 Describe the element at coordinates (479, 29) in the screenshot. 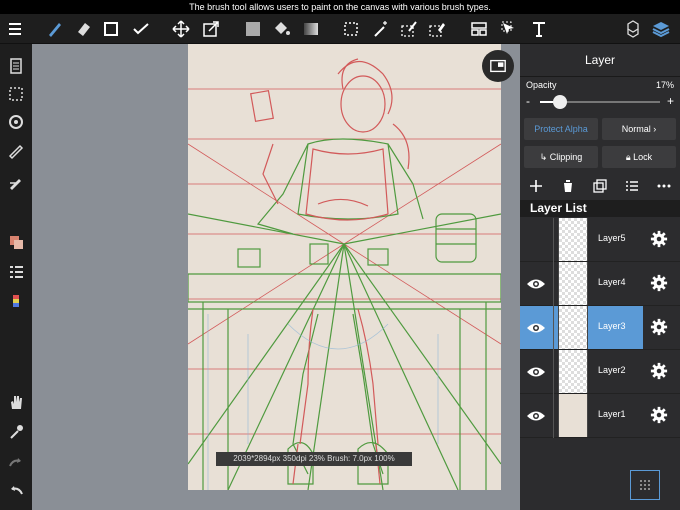

I see `layout-icon` at that location.